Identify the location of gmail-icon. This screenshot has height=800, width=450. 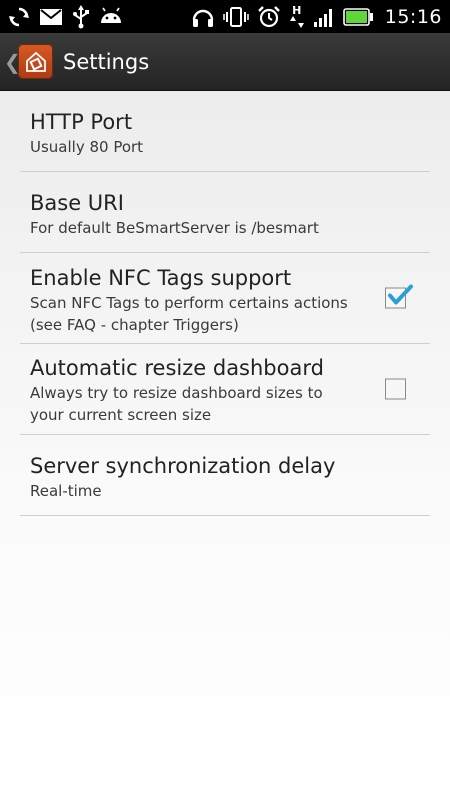
(51, 17).